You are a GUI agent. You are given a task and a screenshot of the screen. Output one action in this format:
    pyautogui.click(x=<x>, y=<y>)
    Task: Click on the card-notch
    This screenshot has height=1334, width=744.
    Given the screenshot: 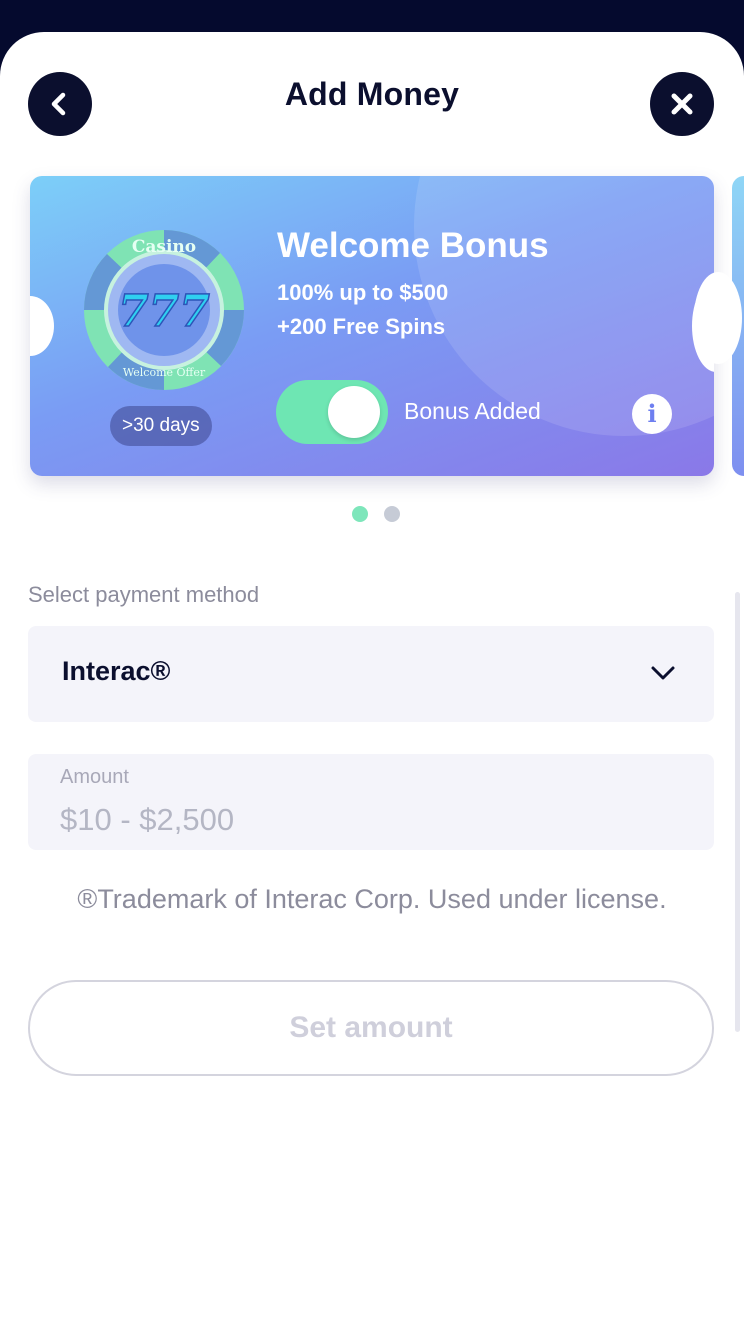 What is the action you would take?
    pyautogui.click(x=718, y=318)
    